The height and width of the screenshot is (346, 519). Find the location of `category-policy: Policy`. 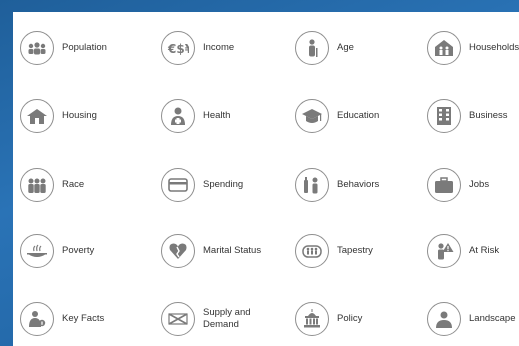

category-policy: Policy is located at coordinates (357, 319).